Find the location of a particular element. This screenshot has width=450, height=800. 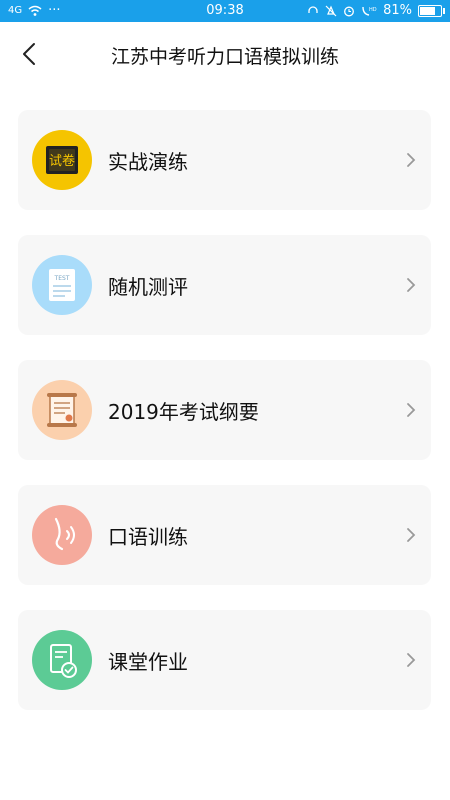

svg-text: HD is located at coordinates (373, 10).